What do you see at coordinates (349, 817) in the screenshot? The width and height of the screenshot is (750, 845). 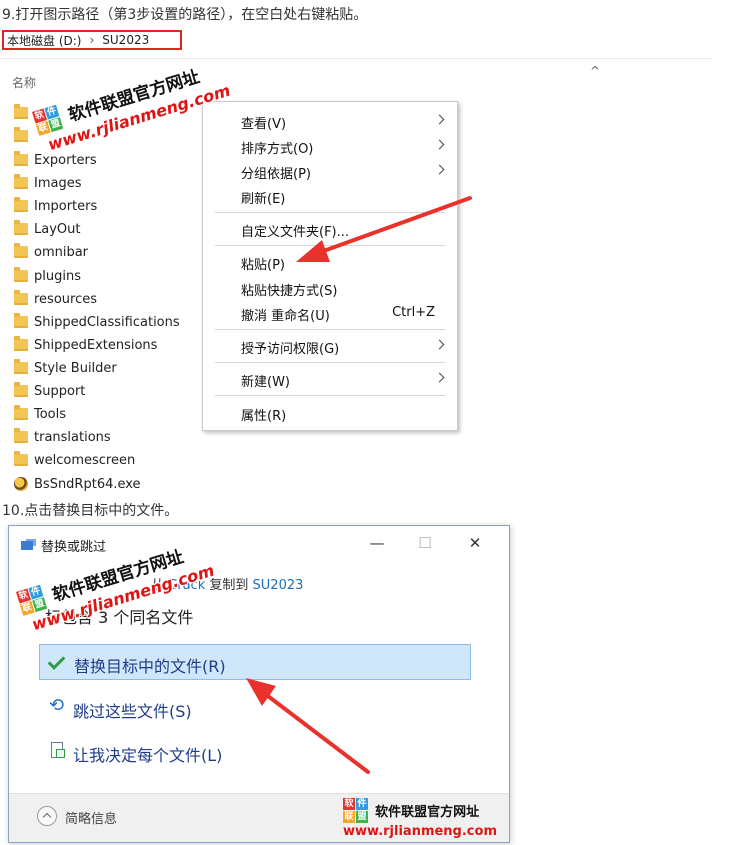 I see `logo-char: 联` at bounding box center [349, 817].